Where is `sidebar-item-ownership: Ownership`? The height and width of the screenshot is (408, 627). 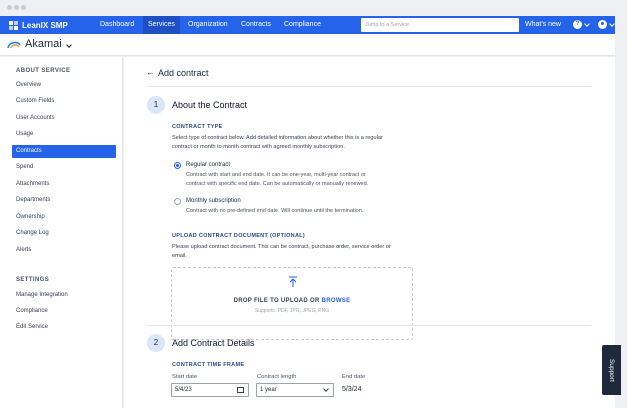 sidebar-item-ownership: Ownership is located at coordinates (64, 217).